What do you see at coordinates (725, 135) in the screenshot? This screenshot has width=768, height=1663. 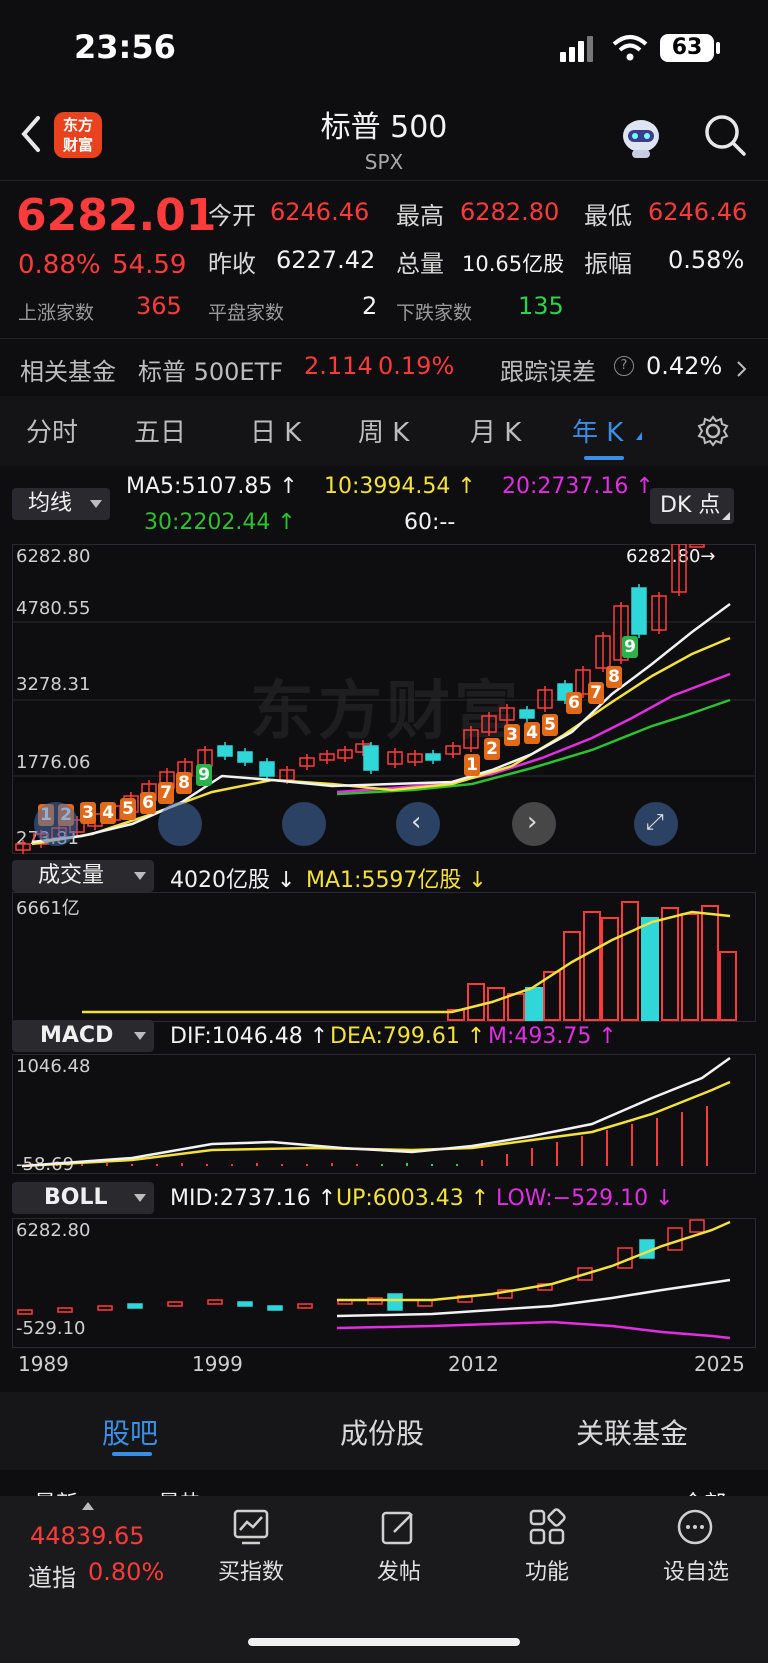 I see `search-icon` at bounding box center [725, 135].